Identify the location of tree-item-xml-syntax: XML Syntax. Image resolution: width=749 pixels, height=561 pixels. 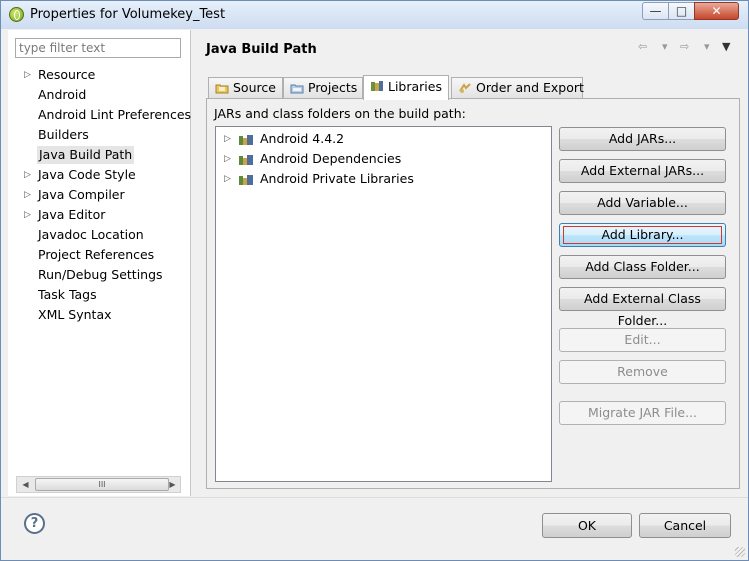
(75, 315).